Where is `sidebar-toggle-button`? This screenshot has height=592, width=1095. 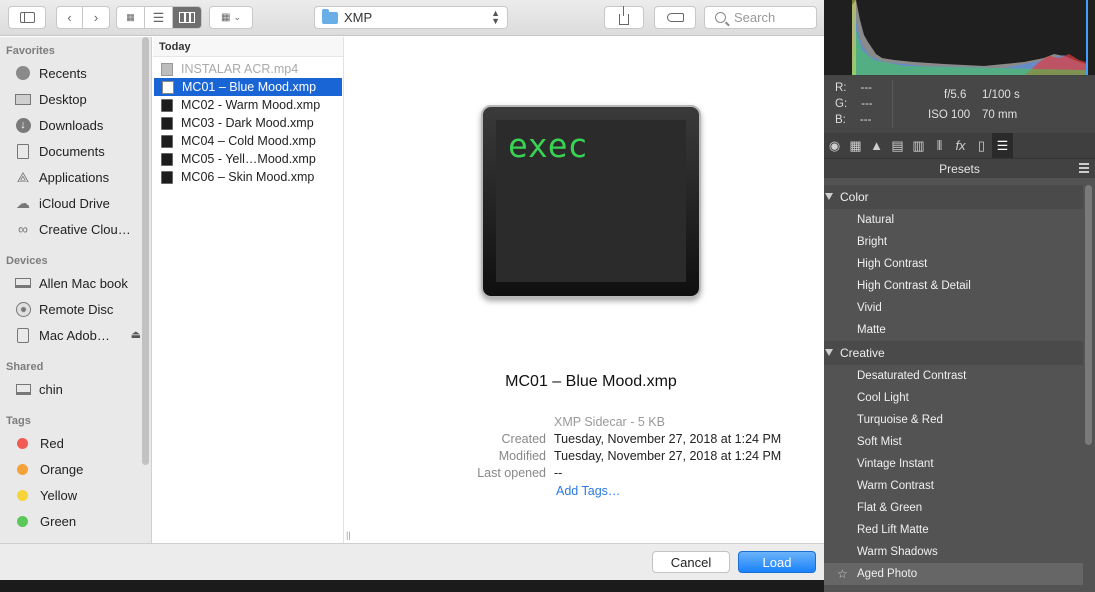
sidebar-toggle-button is located at coordinates (27, 17).